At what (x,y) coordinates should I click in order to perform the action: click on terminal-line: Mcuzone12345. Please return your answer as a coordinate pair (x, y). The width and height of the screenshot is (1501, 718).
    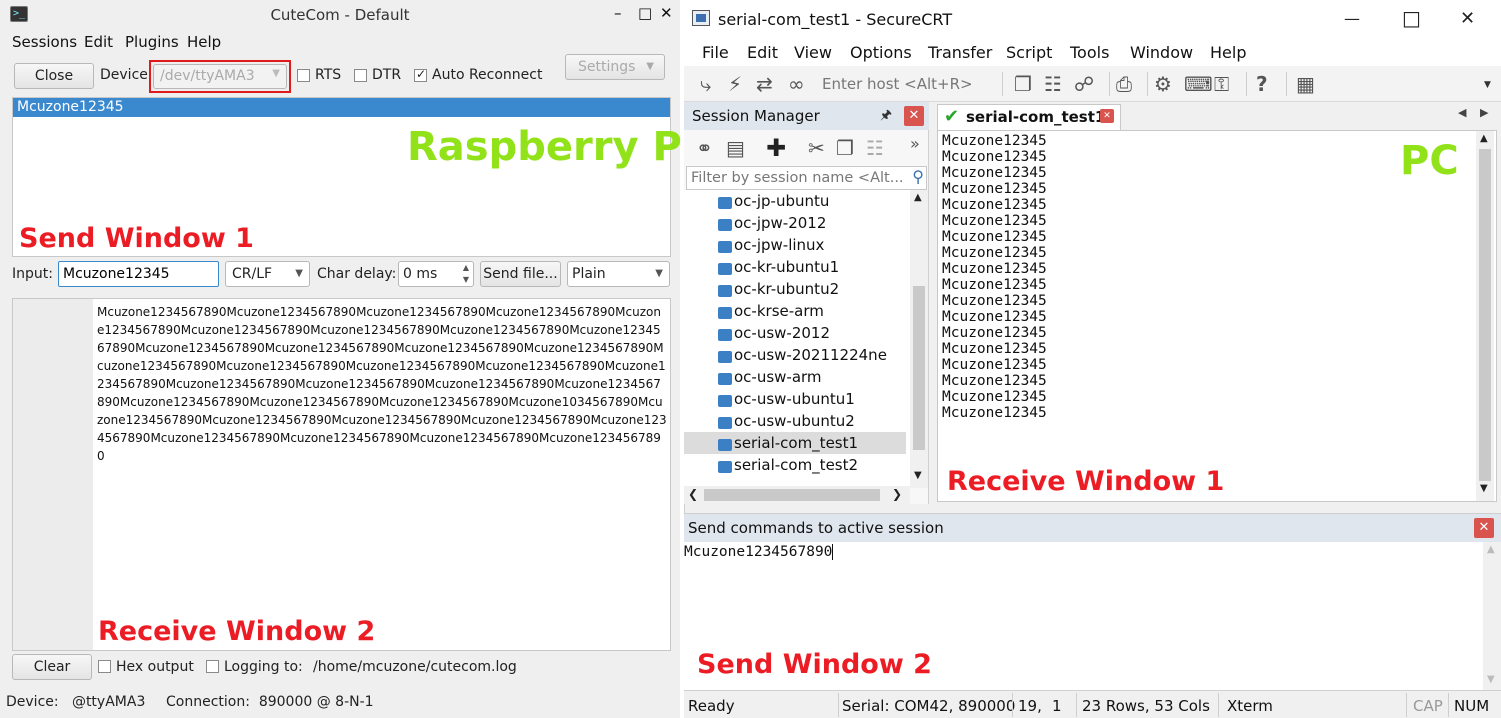
    Looking at the image, I should click on (994, 269).